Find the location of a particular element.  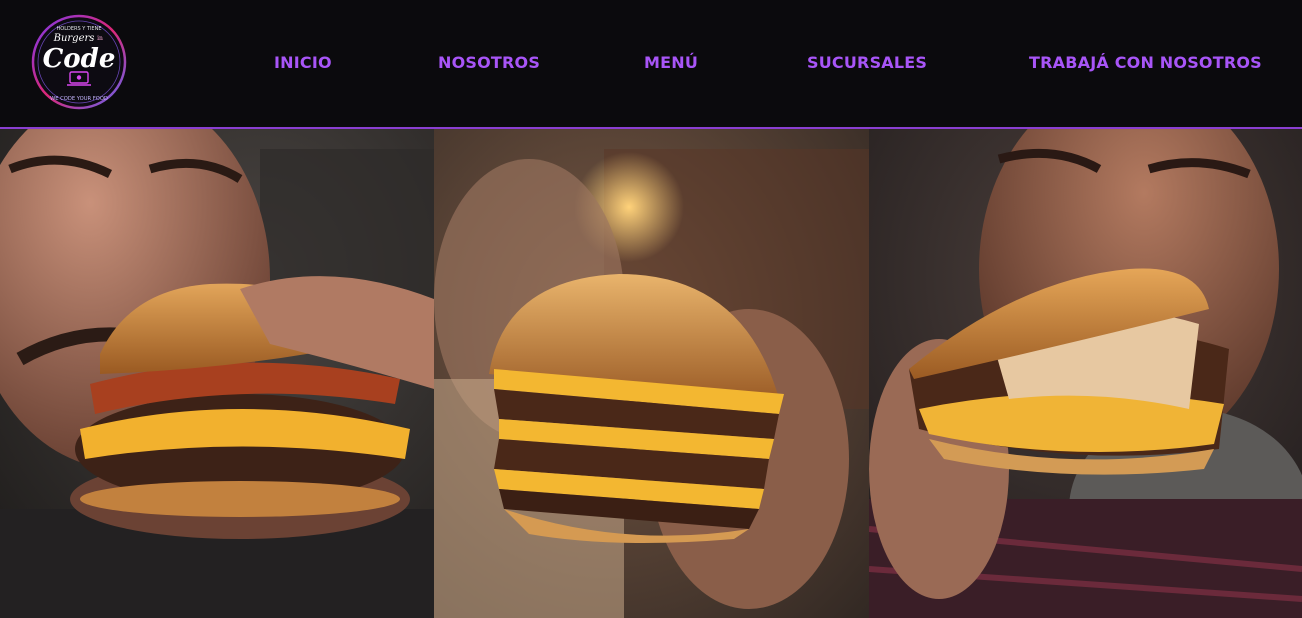

nav-item-inicio: INICIO is located at coordinates (303, 63).